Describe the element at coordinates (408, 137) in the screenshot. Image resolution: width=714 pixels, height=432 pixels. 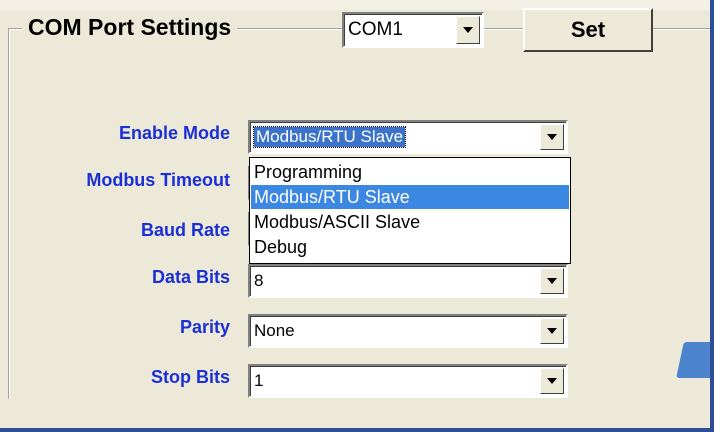
I see `enable-mode-select: Modbus/RTU Slave` at that location.